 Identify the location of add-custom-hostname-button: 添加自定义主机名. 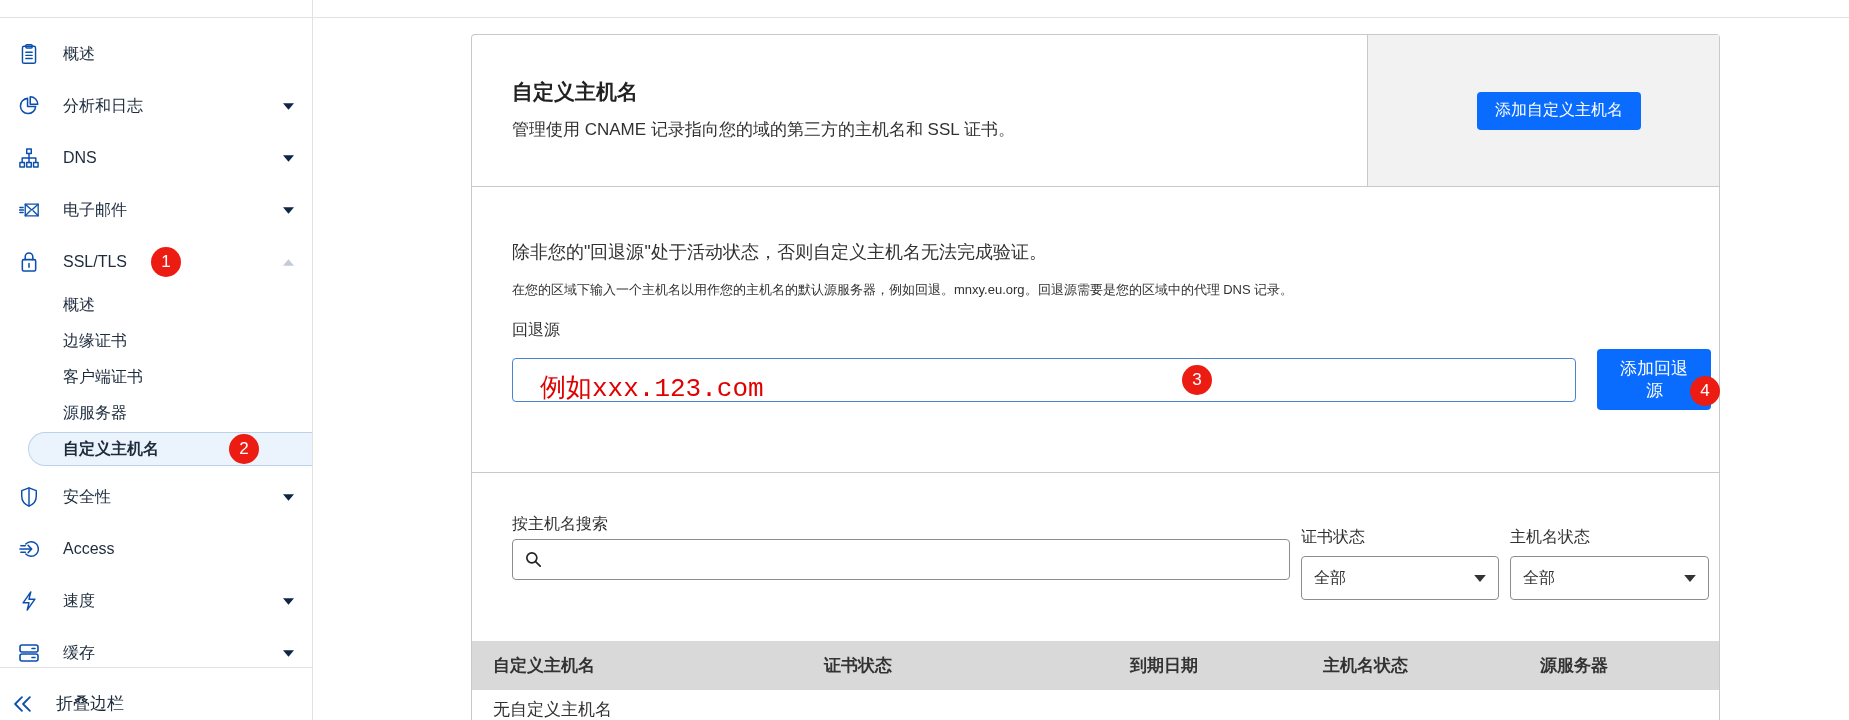
(1558, 110).